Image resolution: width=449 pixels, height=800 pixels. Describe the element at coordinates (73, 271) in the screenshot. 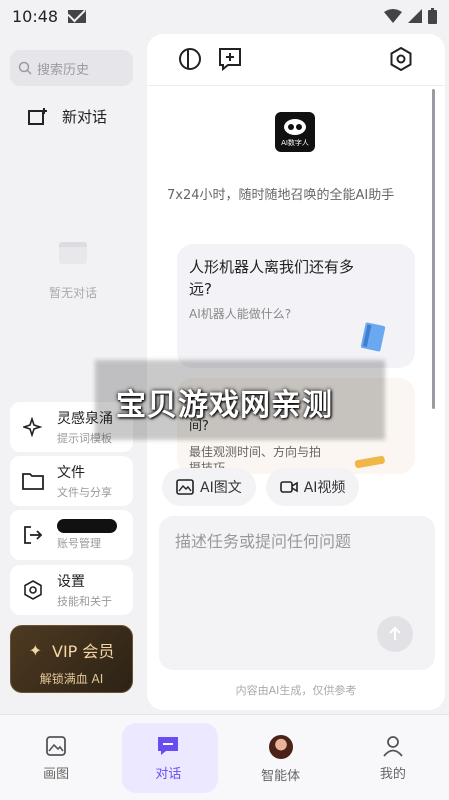

I see `empty-state: 暂无对话` at that location.